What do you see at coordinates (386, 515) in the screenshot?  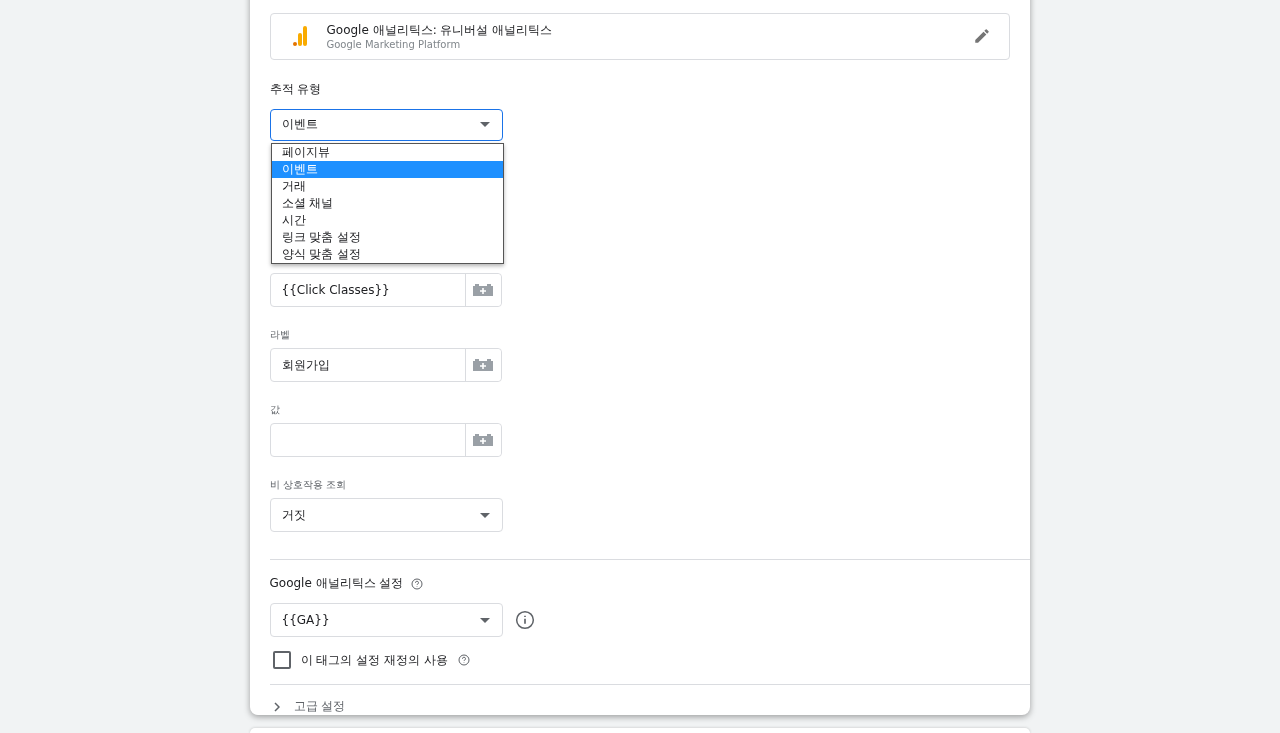 I see `non-interaction-select: 거짓` at bounding box center [386, 515].